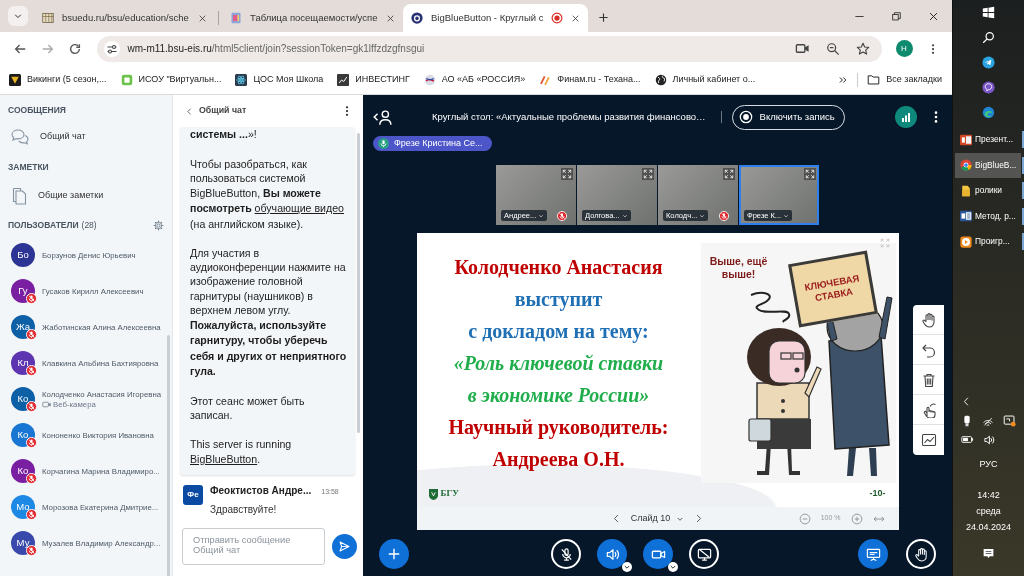 This screenshot has height=576, width=1024. Describe the element at coordinates (988, 12) in the screenshot. I see `windows-logo-icon` at that location.